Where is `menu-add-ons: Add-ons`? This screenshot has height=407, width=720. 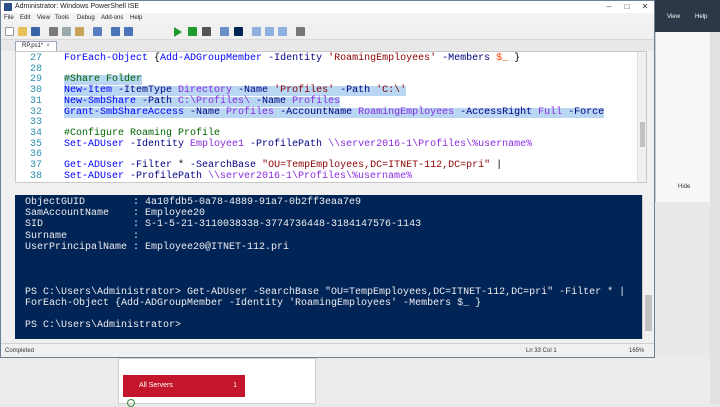 menu-add-ons: Add-ons is located at coordinates (112, 18).